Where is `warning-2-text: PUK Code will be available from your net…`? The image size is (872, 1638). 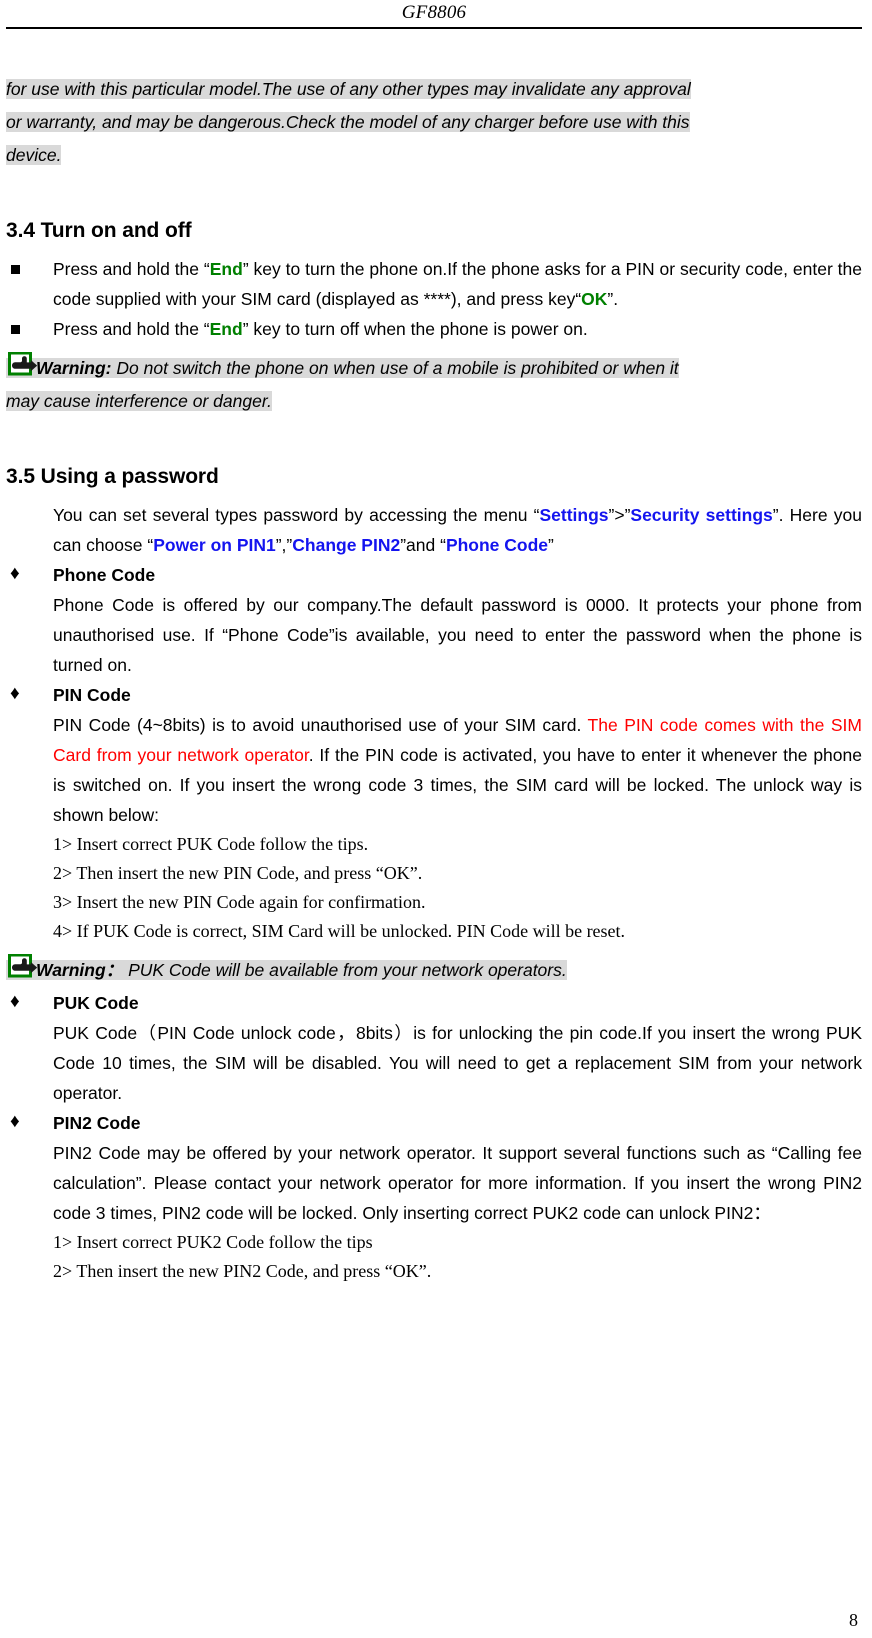 warning-2-text: PUK Code will be available from your net… is located at coordinates (347, 970).